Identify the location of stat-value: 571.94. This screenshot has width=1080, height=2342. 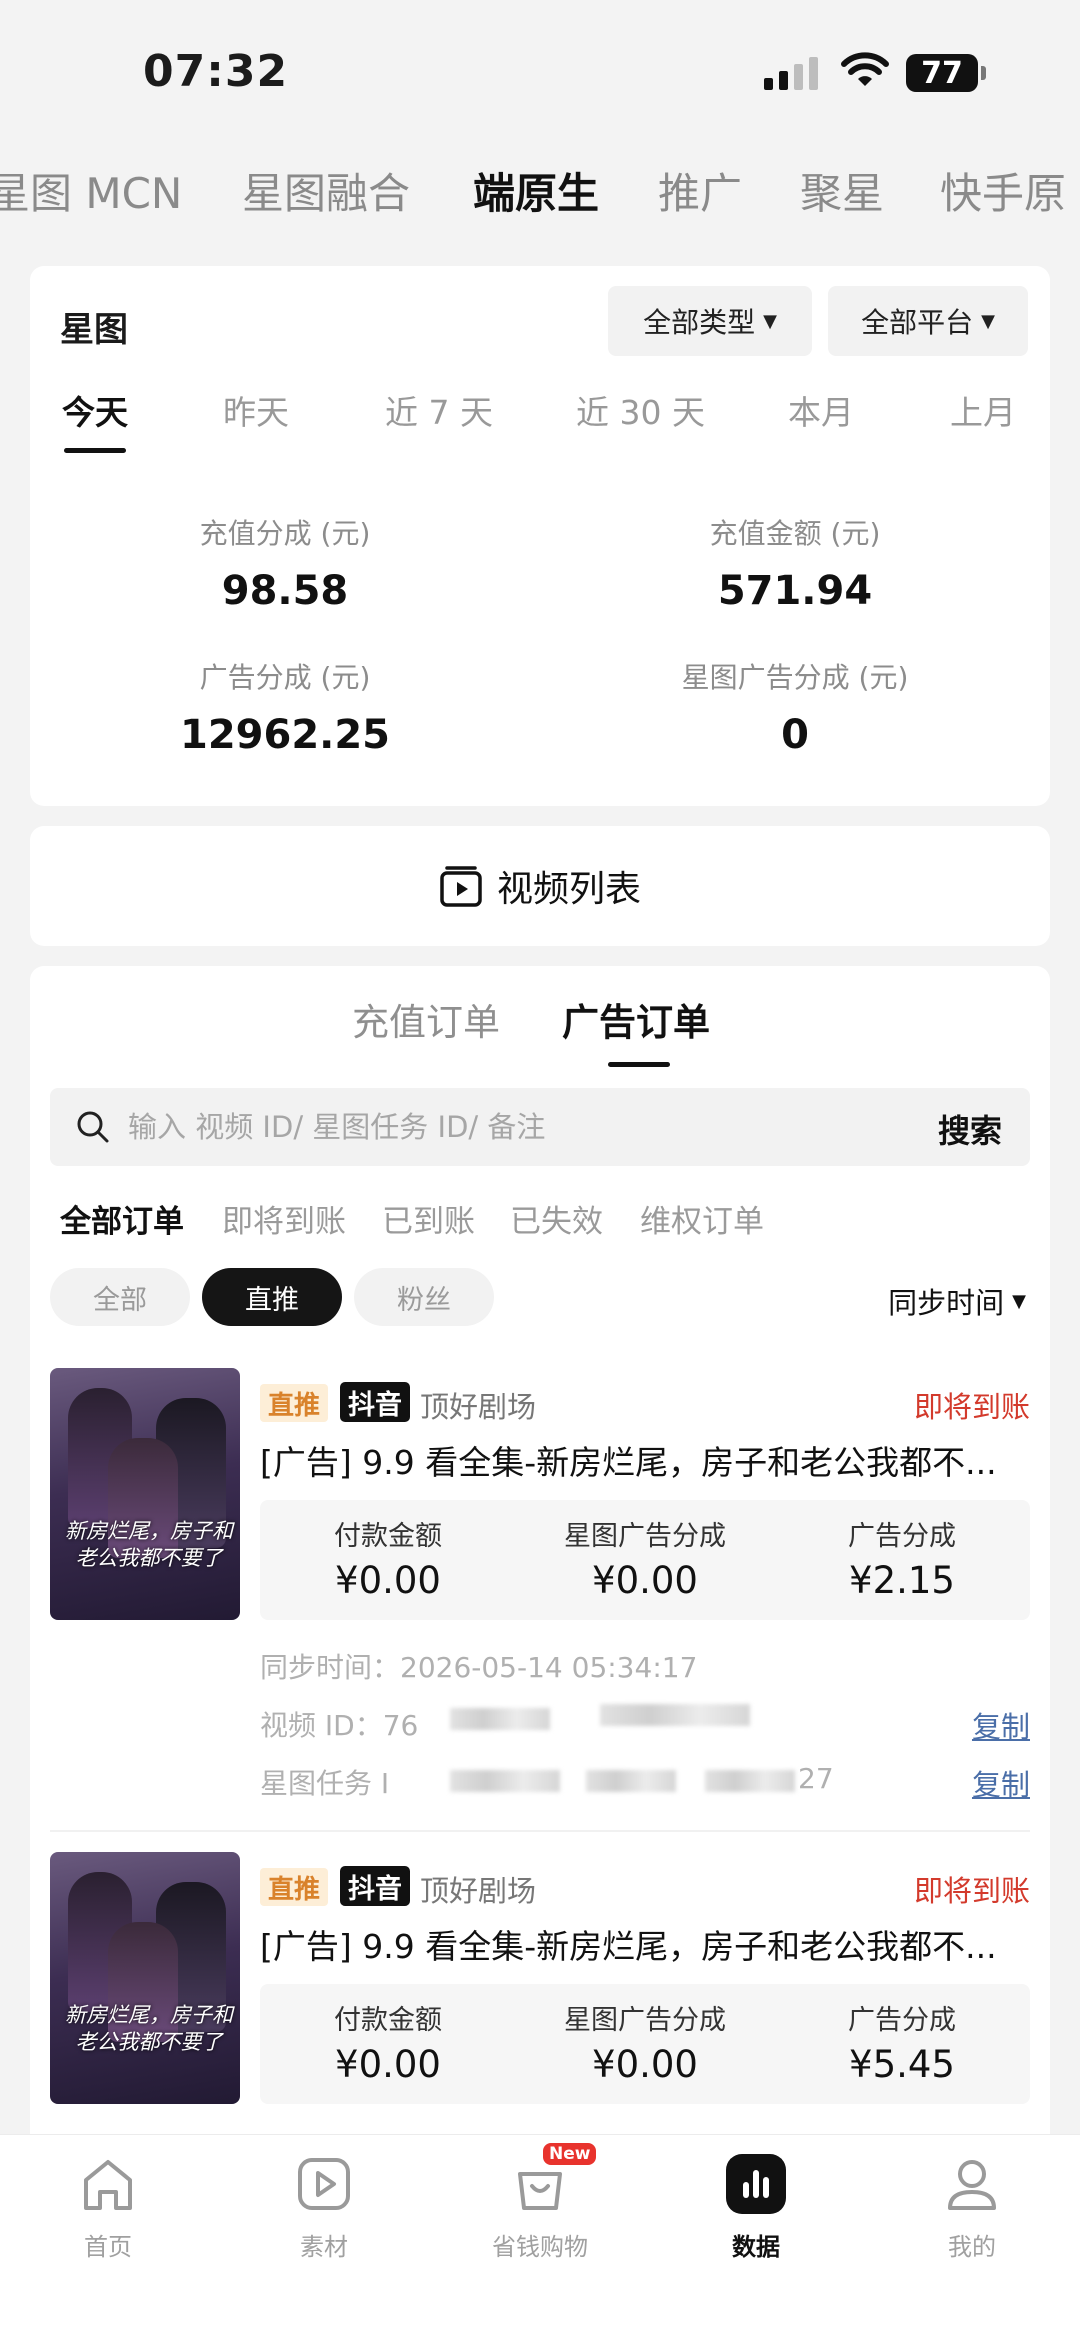
(795, 591).